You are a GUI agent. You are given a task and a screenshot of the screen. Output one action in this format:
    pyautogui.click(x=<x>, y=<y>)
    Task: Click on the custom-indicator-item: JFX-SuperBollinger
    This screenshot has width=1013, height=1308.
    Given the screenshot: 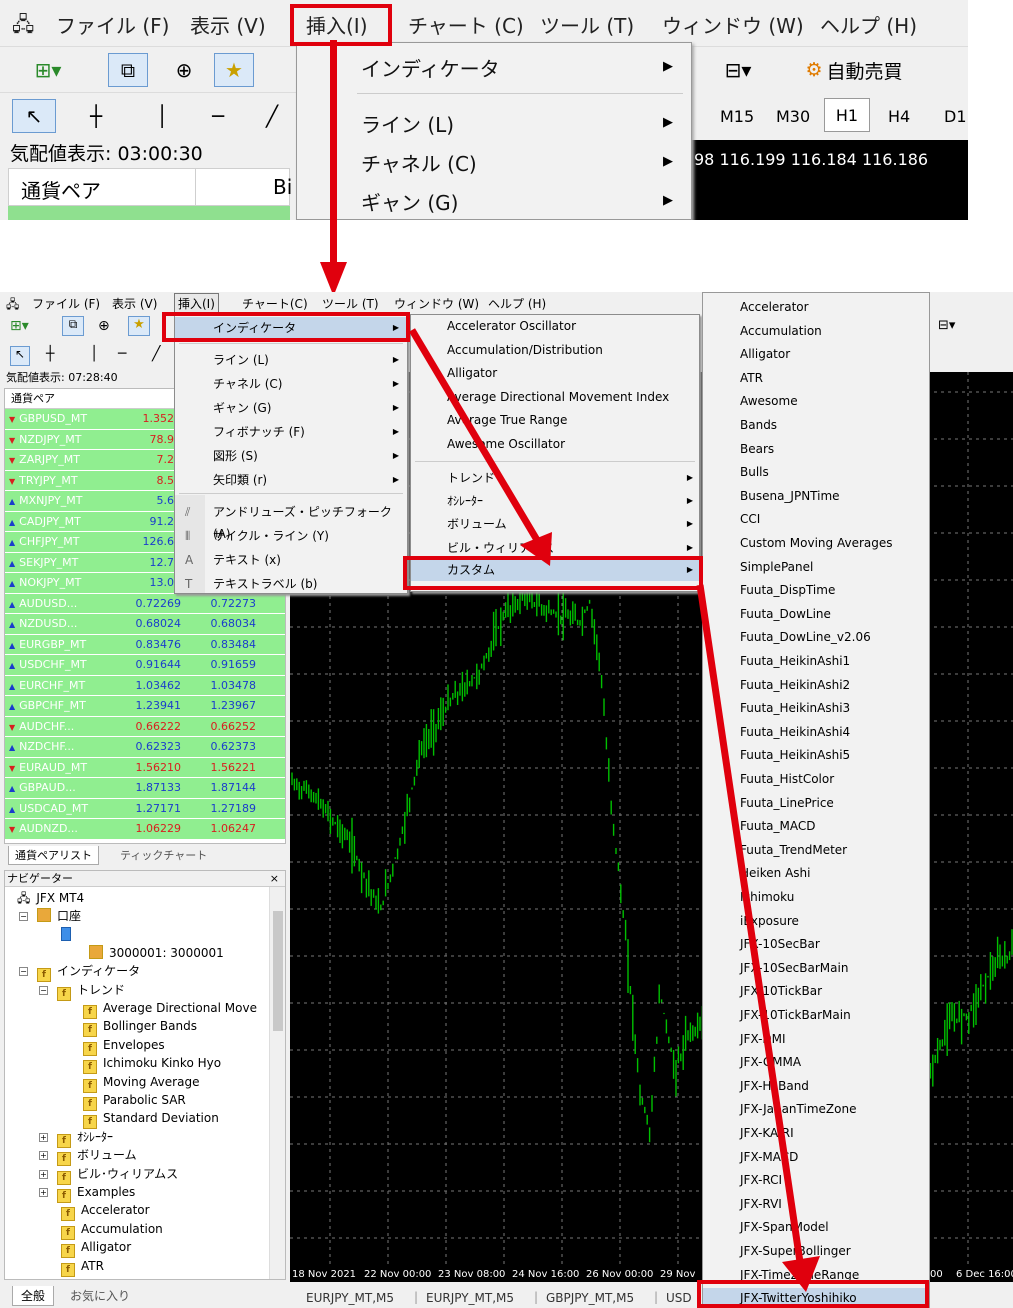 What is the action you would take?
    pyautogui.click(x=795, y=1251)
    